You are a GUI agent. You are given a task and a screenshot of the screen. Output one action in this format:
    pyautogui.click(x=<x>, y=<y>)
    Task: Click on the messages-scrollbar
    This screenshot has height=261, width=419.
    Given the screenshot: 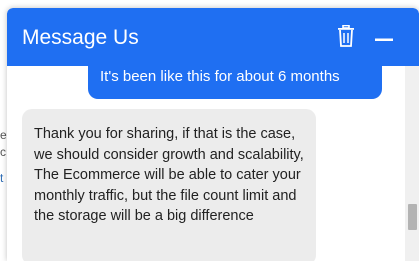 What is the action you would take?
    pyautogui.click(x=412, y=163)
    